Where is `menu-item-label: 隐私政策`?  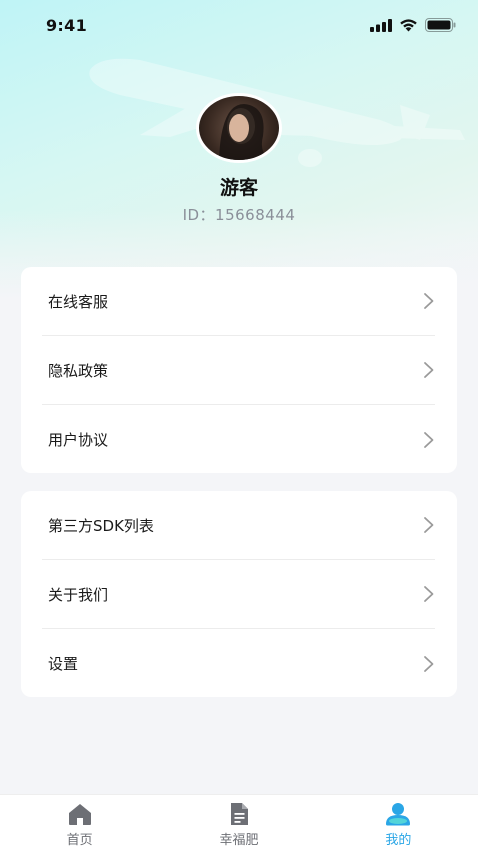
menu-item-label: 隐私政策 is located at coordinates (78, 370).